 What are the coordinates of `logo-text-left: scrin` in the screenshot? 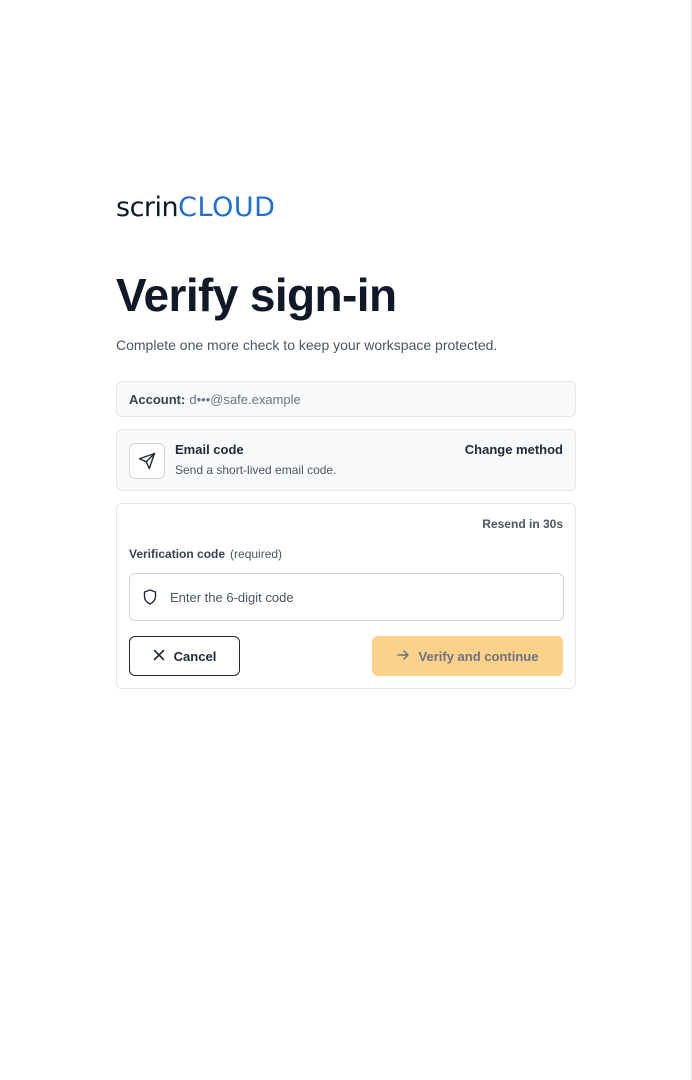 It's located at (147, 207).